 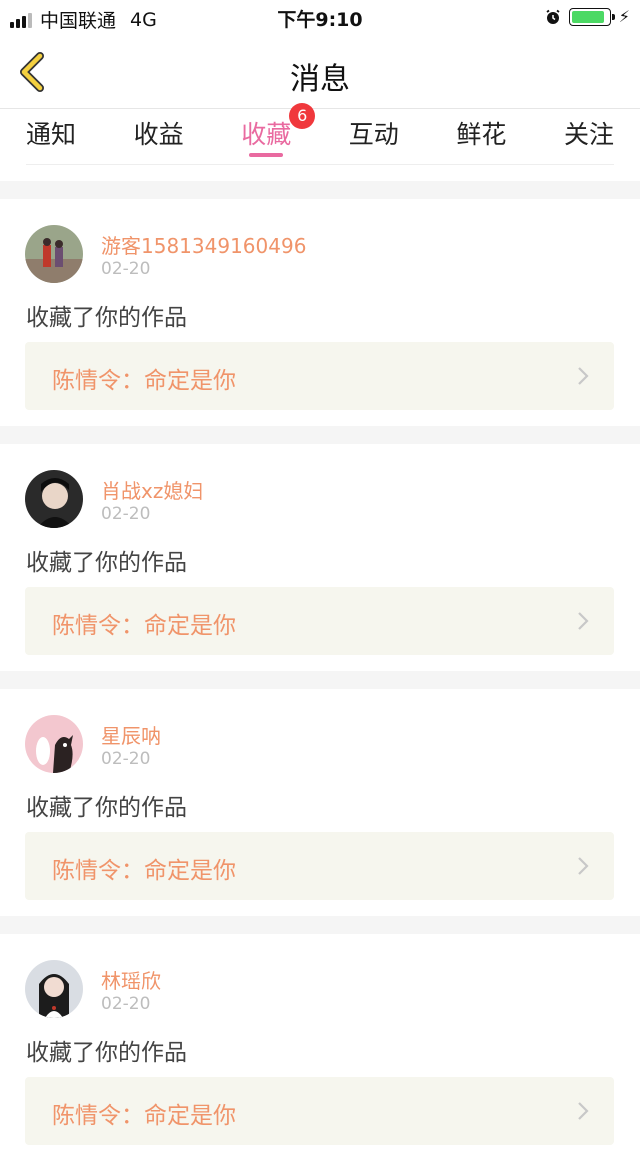 What do you see at coordinates (553, 16) in the screenshot?
I see `alarm-icon` at bounding box center [553, 16].